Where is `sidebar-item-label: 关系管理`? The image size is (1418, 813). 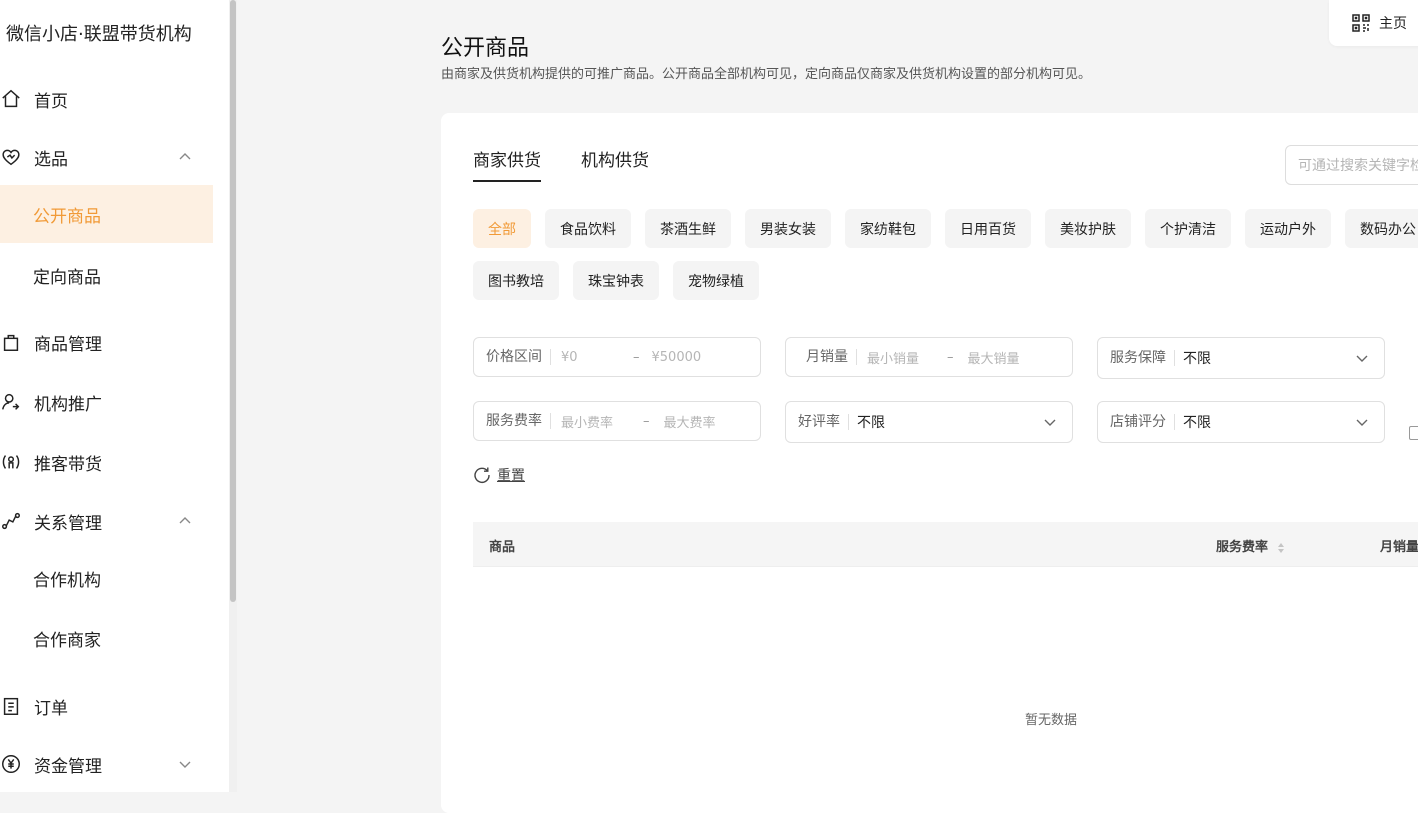
sidebar-item-label: 关系管理 is located at coordinates (68, 523).